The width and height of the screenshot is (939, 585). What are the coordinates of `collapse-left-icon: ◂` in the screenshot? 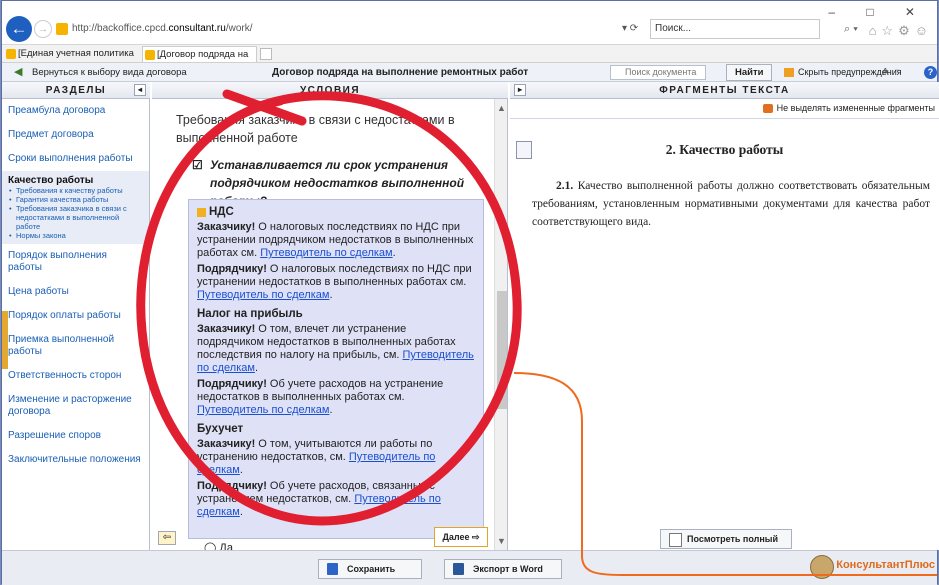 It's located at (140, 90).